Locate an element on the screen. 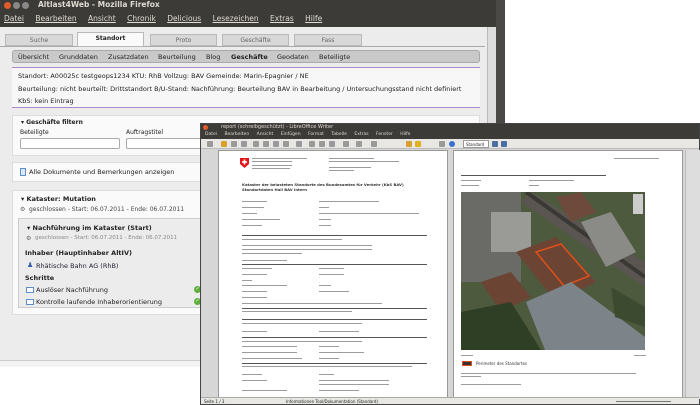 Image resolution: width=700 pixels, height=405 pixels. page-indicator: Seite 1 / 3 is located at coordinates (214, 401).